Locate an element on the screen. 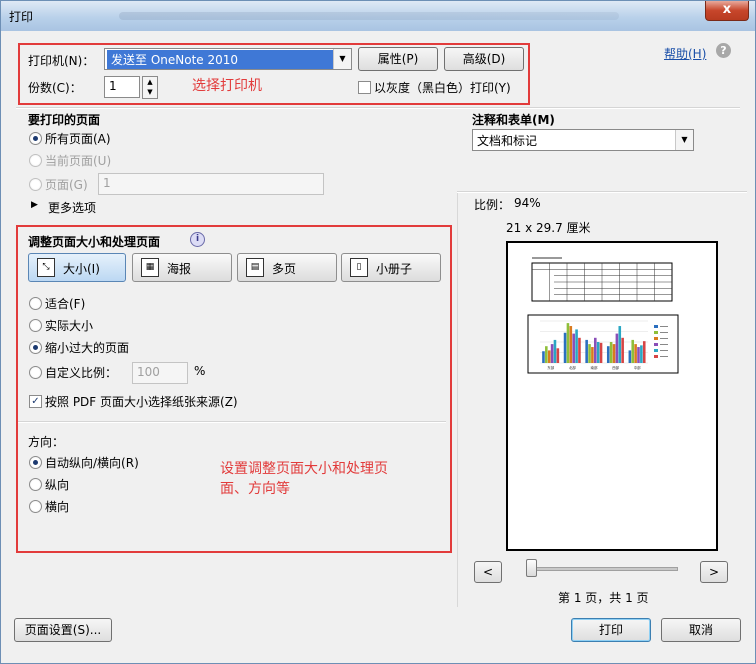  custom-scale-radio is located at coordinates (35, 372).